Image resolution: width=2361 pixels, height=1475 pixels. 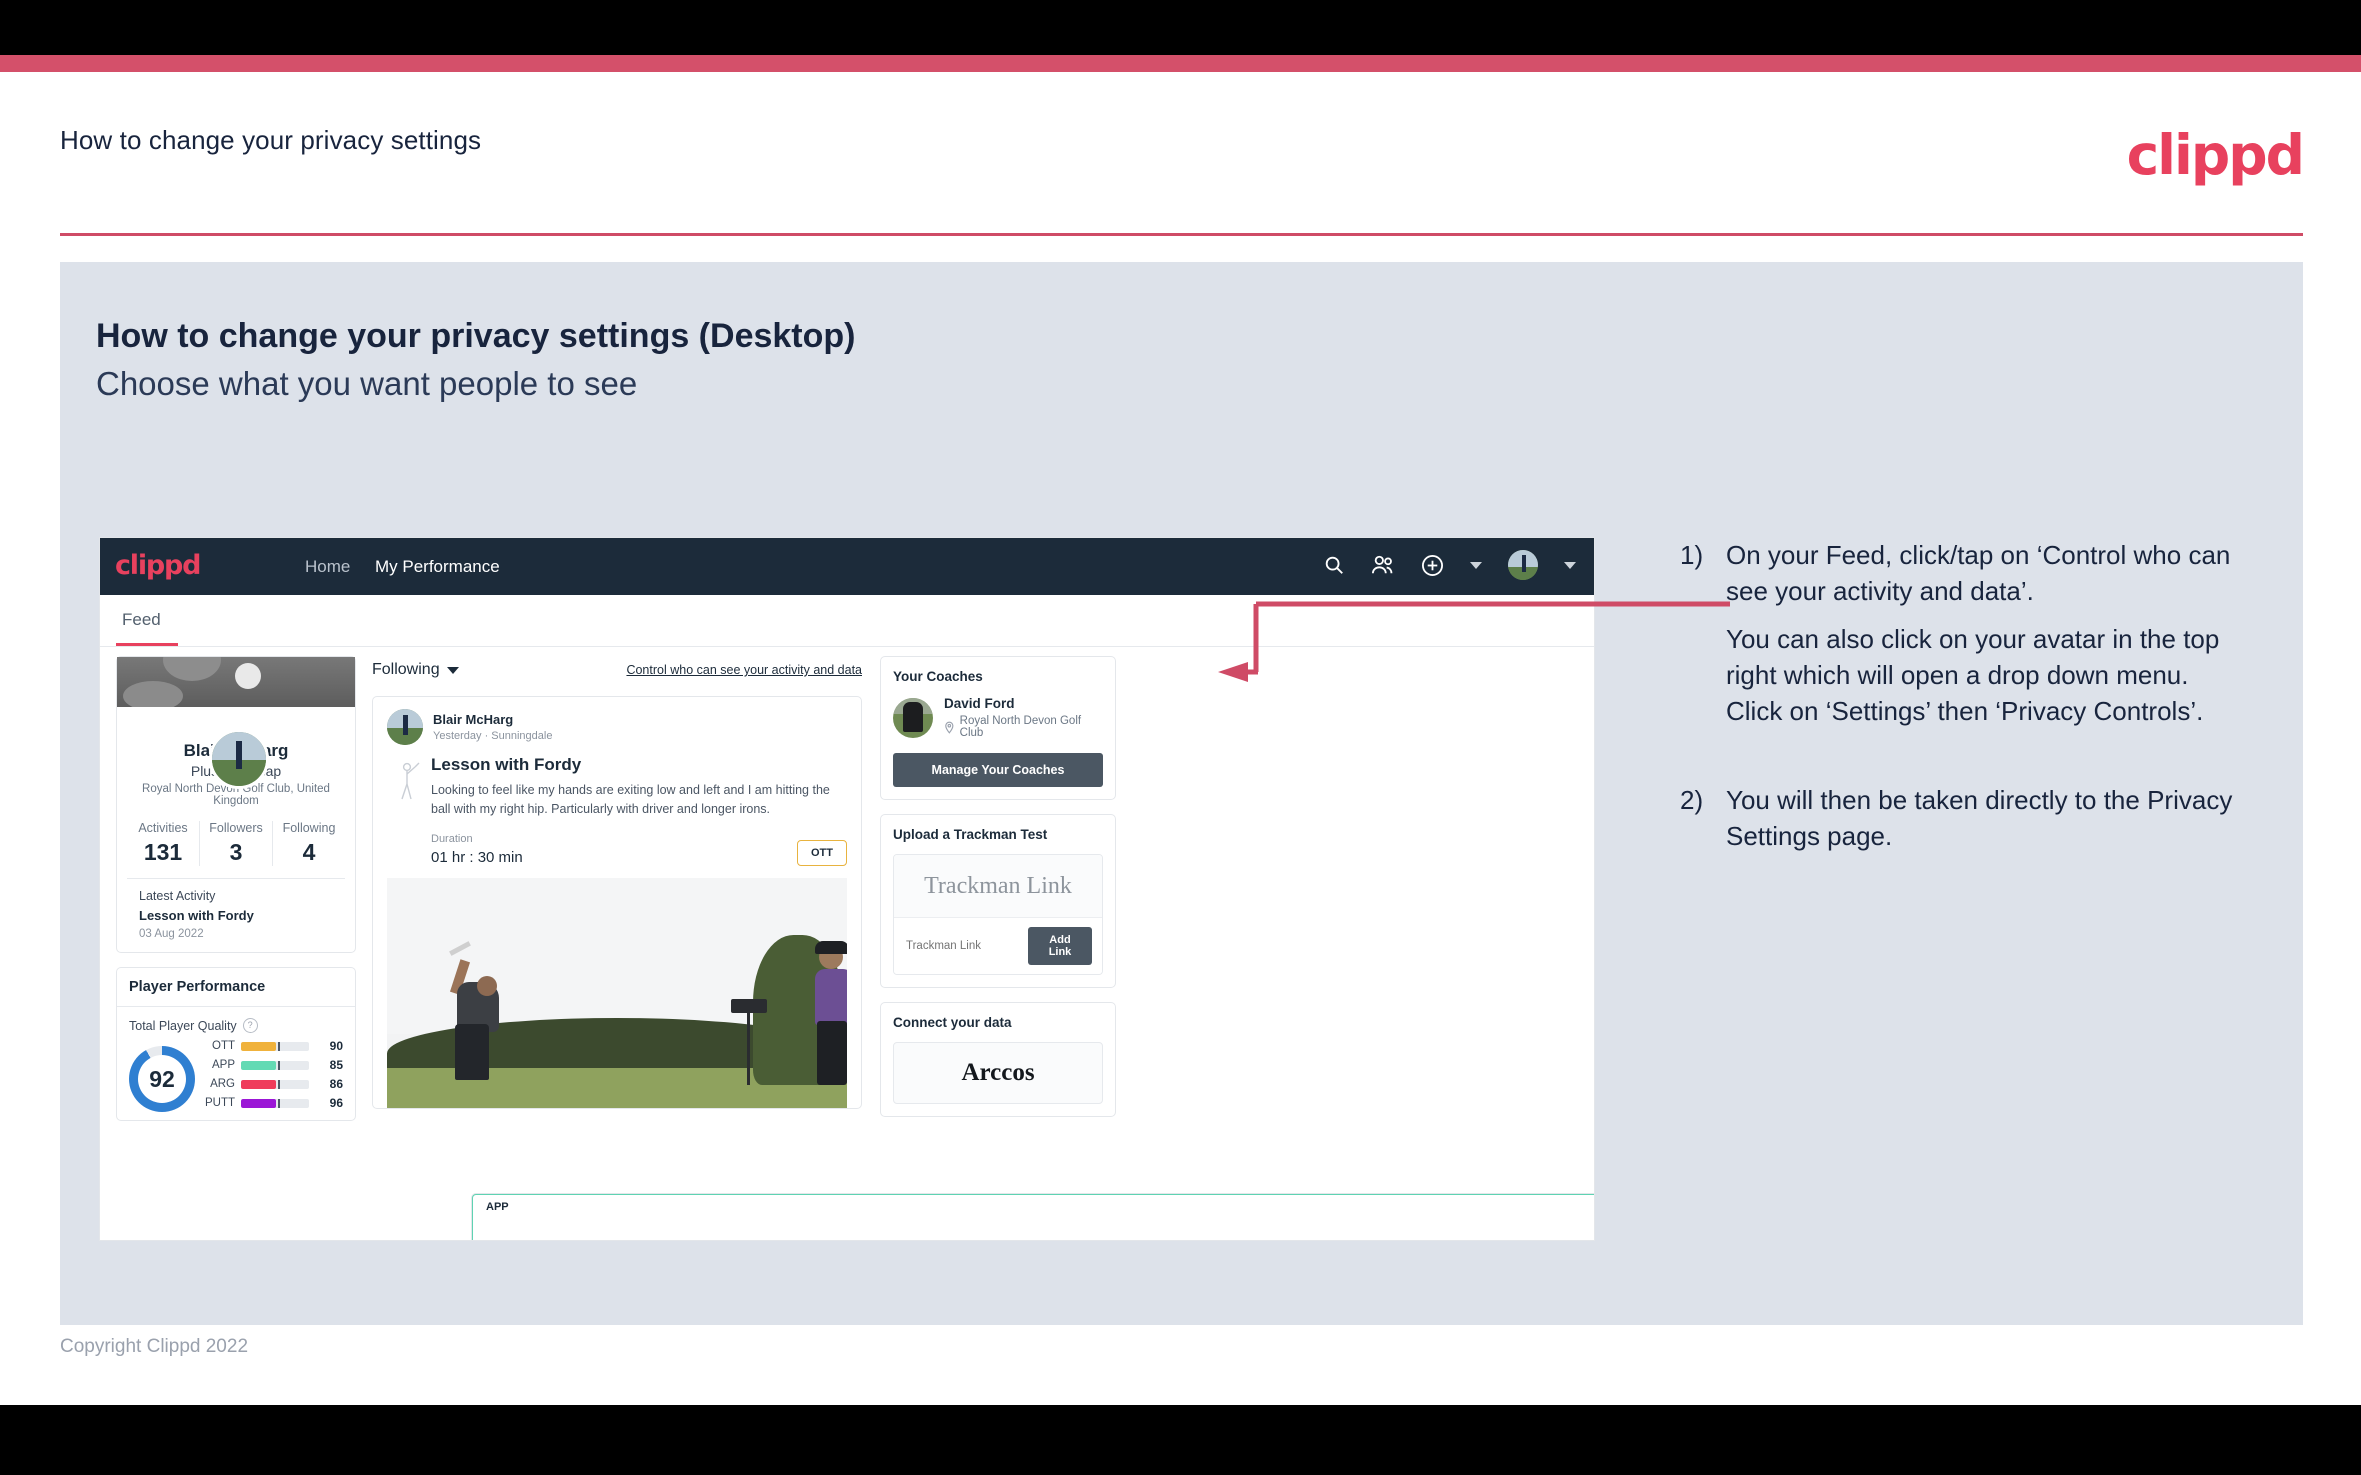 What do you see at coordinates (1449, 565) in the screenshot?
I see `navbar-actions` at bounding box center [1449, 565].